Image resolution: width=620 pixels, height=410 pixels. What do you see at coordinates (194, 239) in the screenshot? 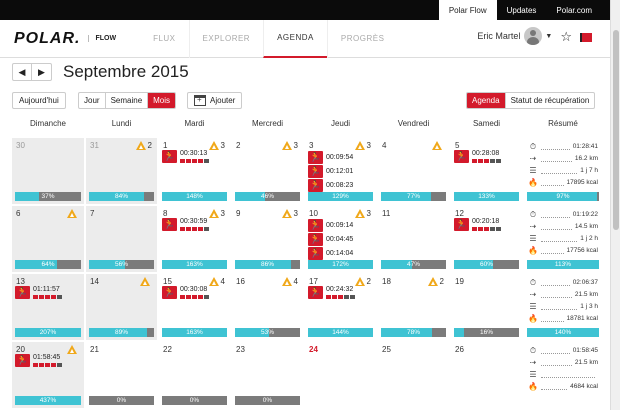
I see `calendar-day-cell: 8 3 🏃 00:30:59 163%` at bounding box center [194, 239].